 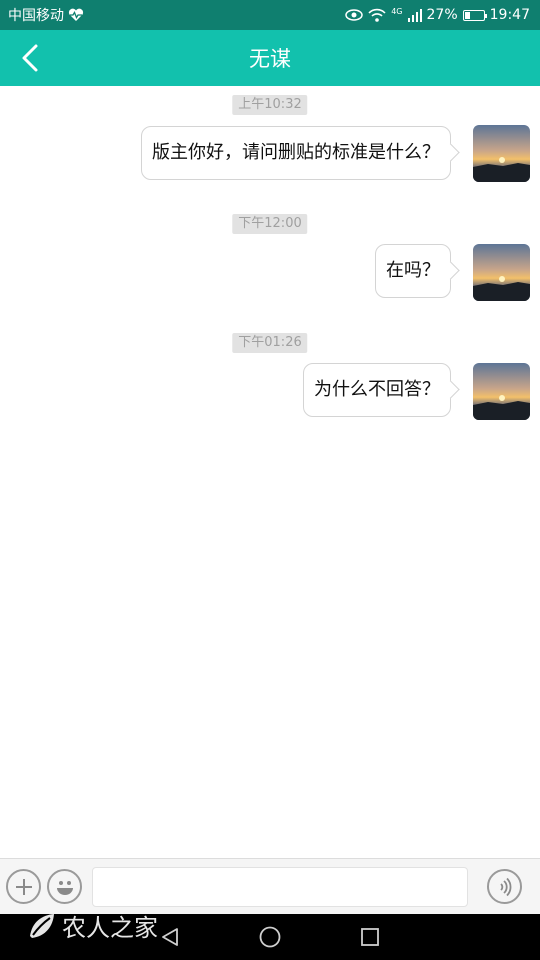 I want to click on conversation-title: 无谋, so click(x=270, y=59).